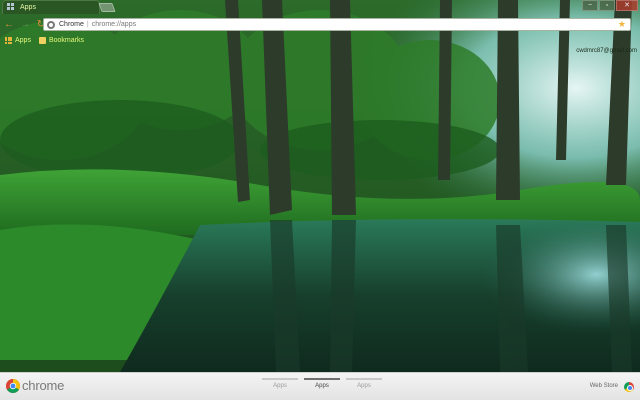 The height and width of the screenshot is (400, 640). I want to click on omnibox-url: chrome://apps, so click(114, 24).